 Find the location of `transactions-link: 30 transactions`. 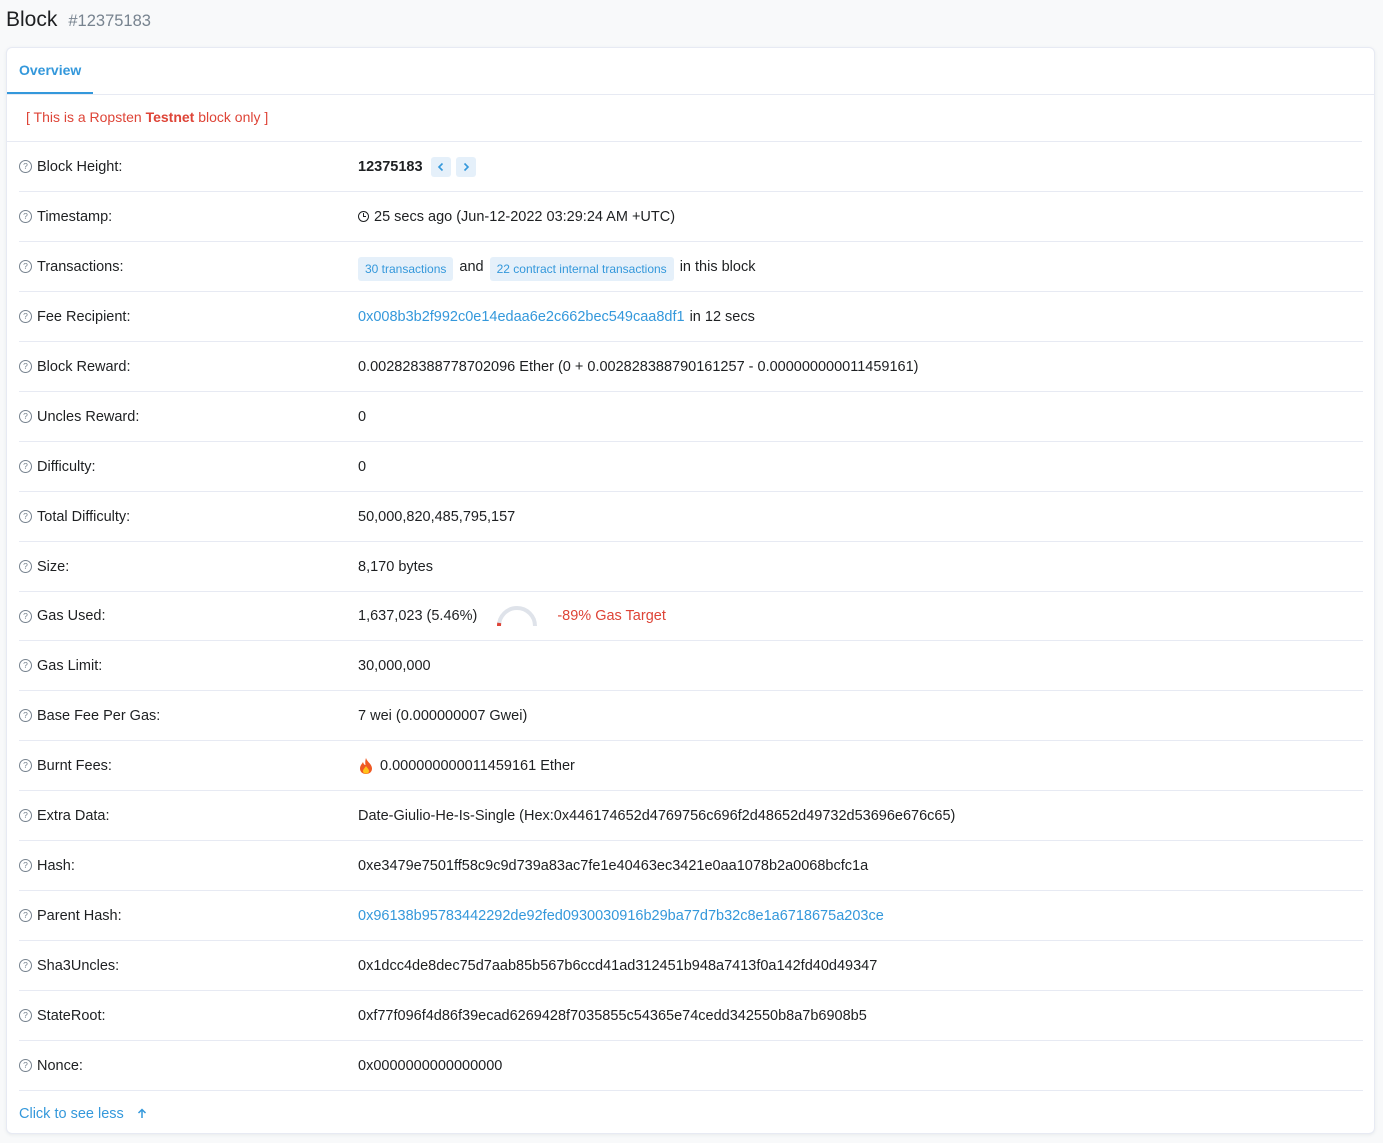

transactions-link: 30 transactions is located at coordinates (406, 268).